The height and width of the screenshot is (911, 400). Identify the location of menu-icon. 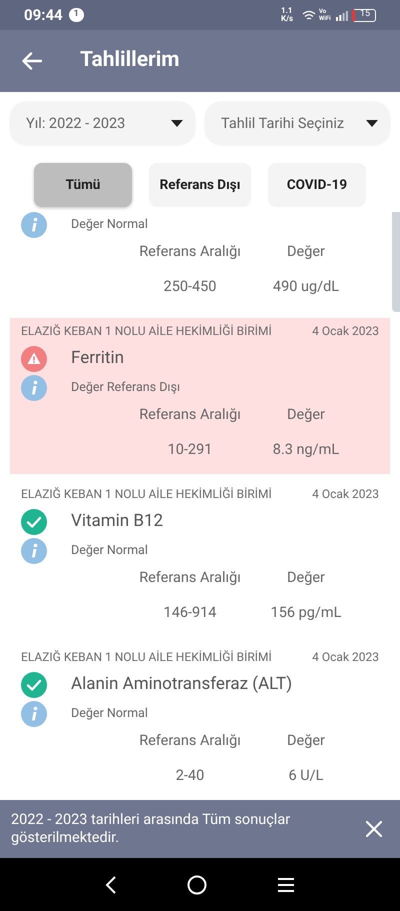
(286, 884).